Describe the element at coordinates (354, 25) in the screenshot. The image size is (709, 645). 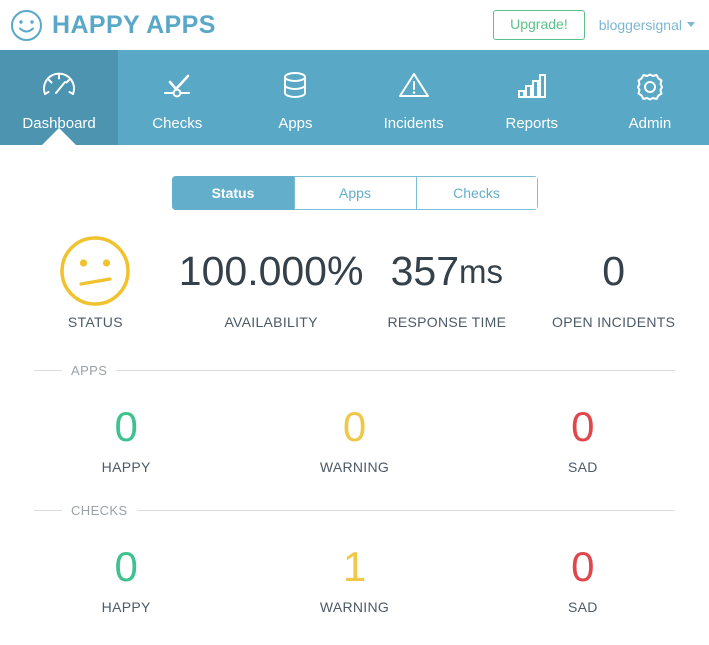
I see `top-bar: HAPPY APPS Upgrade! bloggersignal` at that location.